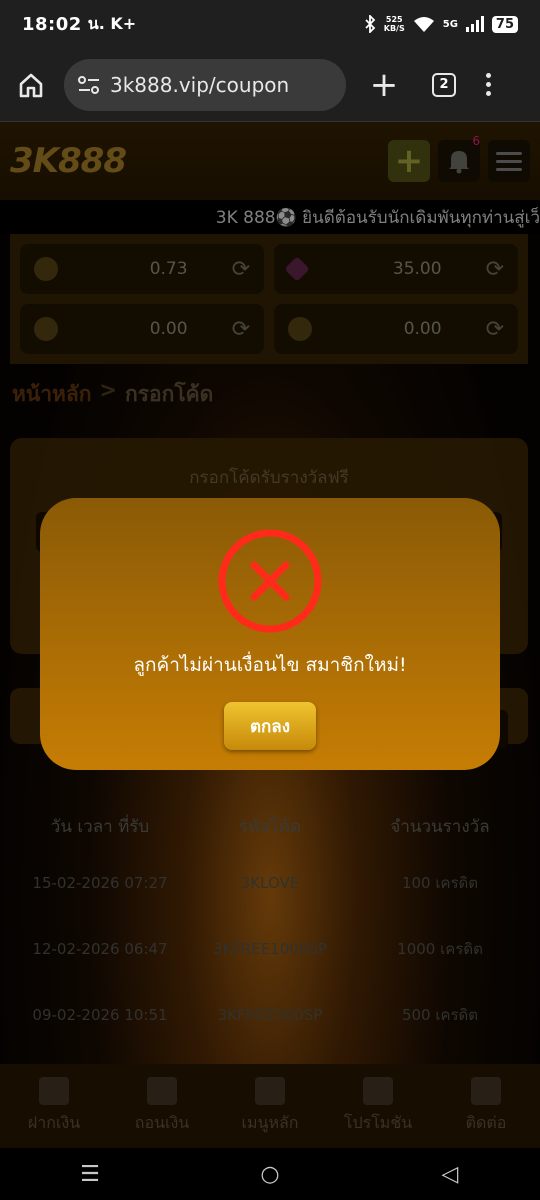  I want to click on system-nav-bar: ☰ ○ ◁, so click(270, 1174).